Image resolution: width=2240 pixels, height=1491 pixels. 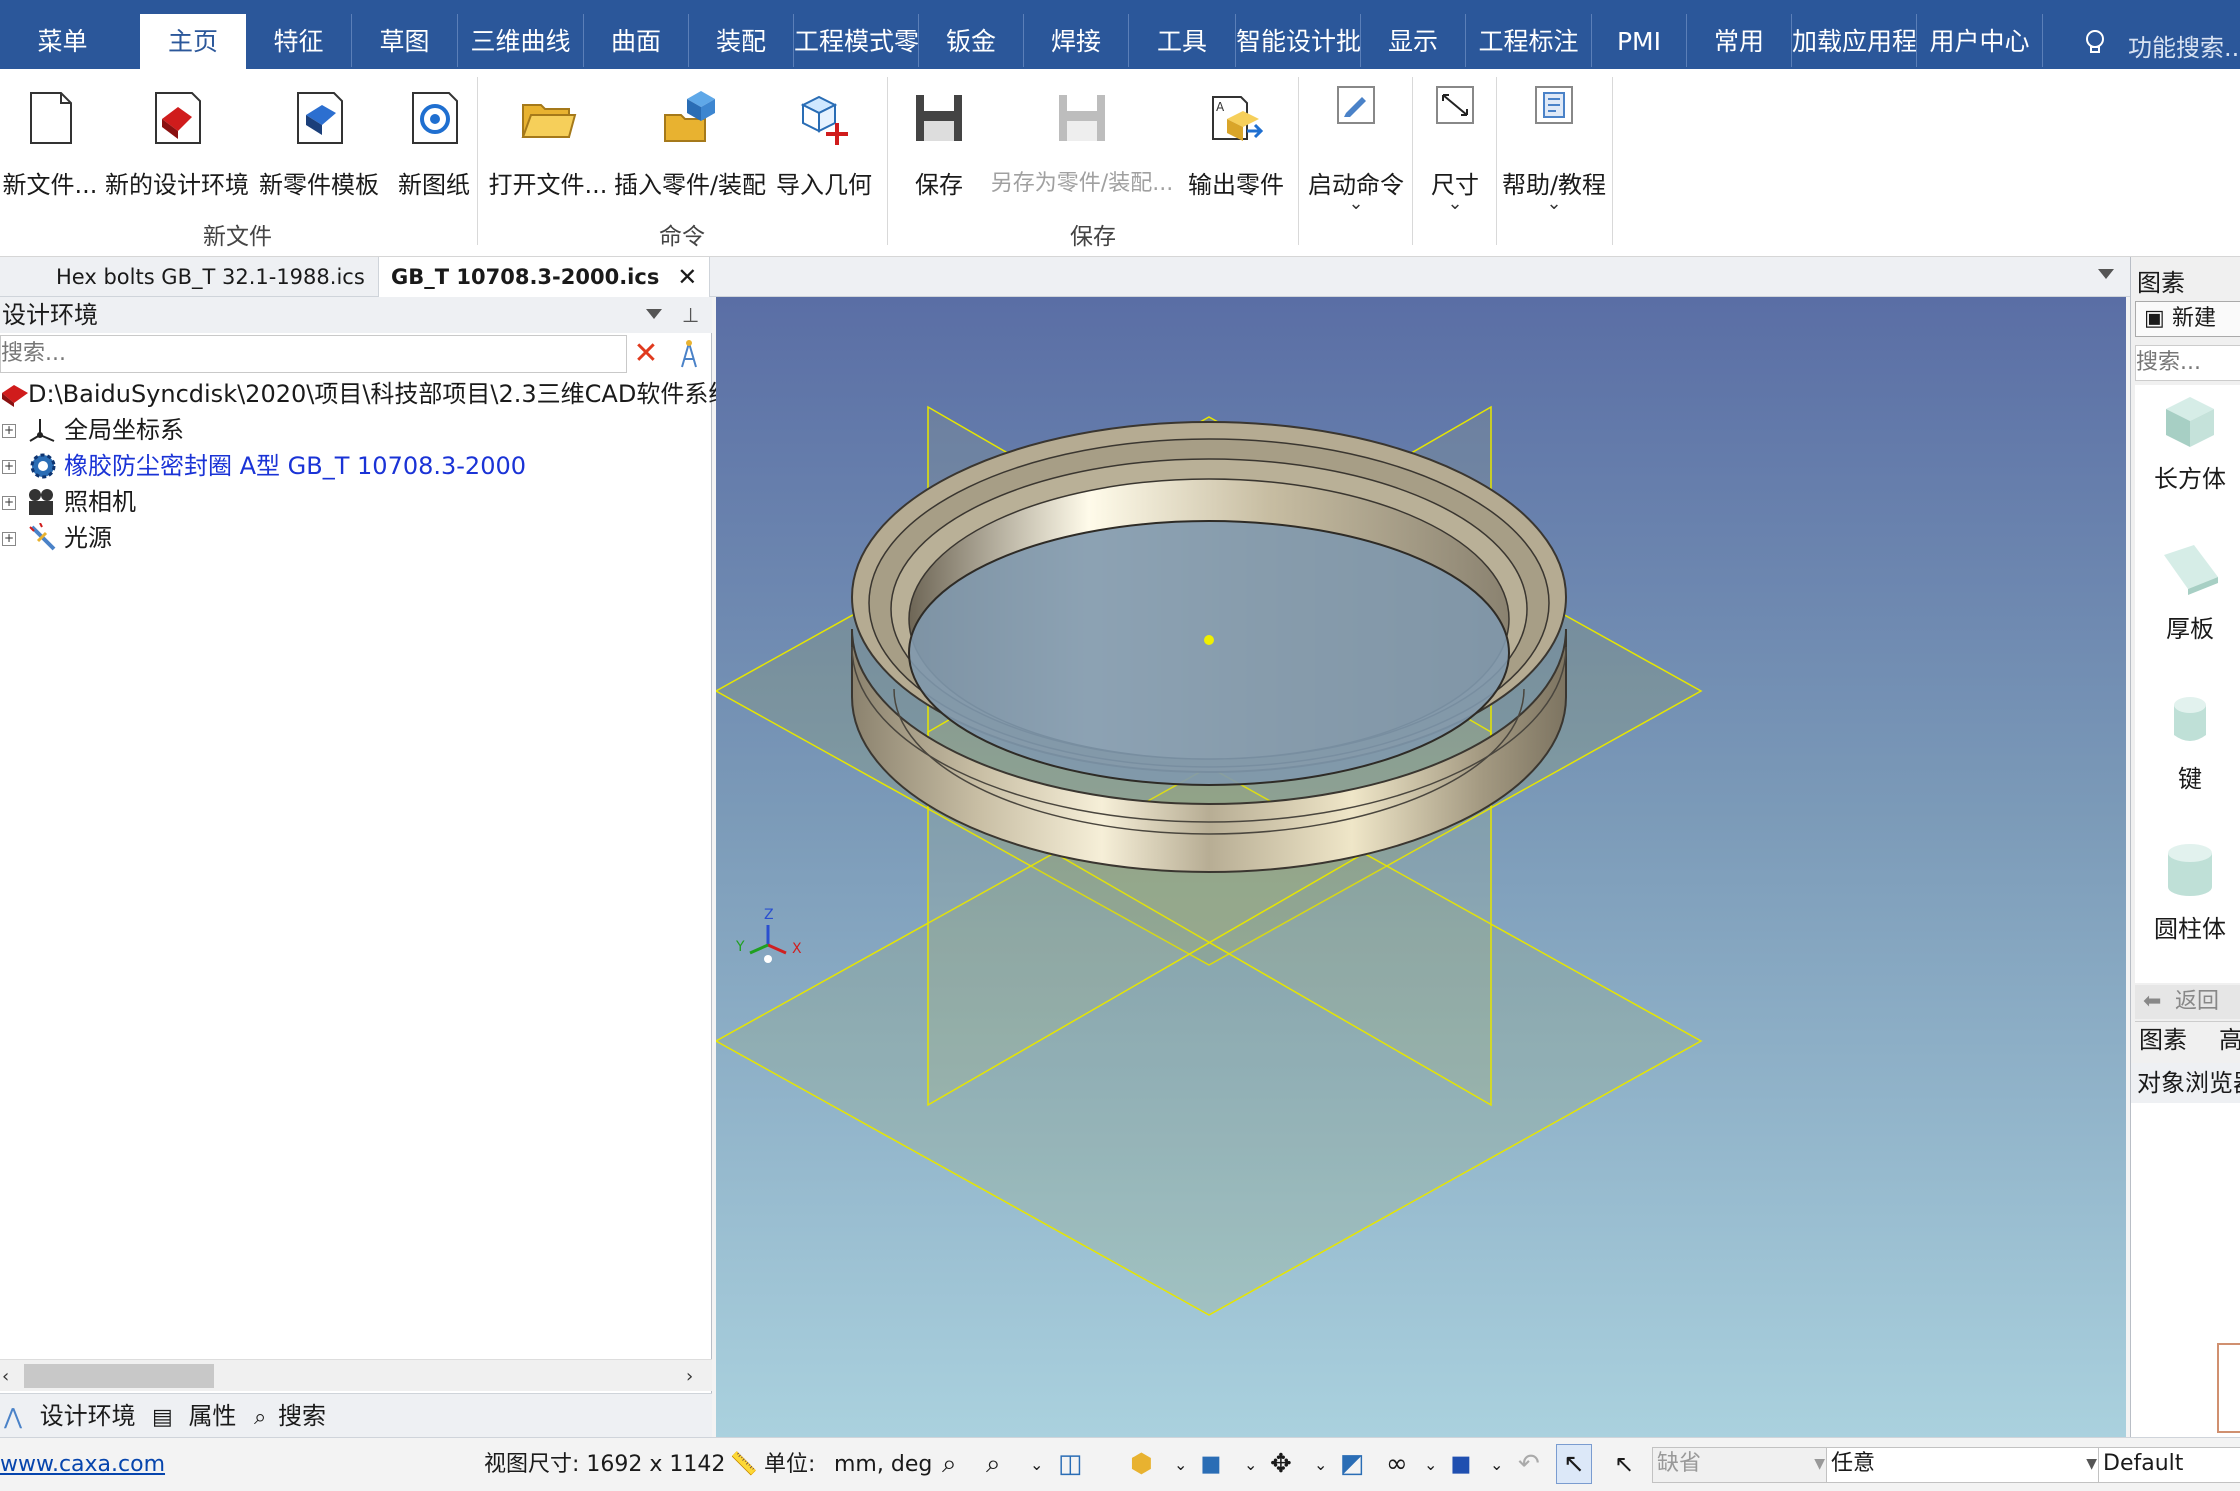 What do you see at coordinates (1979, 41) in the screenshot?
I see `tab-user-center: 用户中心` at bounding box center [1979, 41].